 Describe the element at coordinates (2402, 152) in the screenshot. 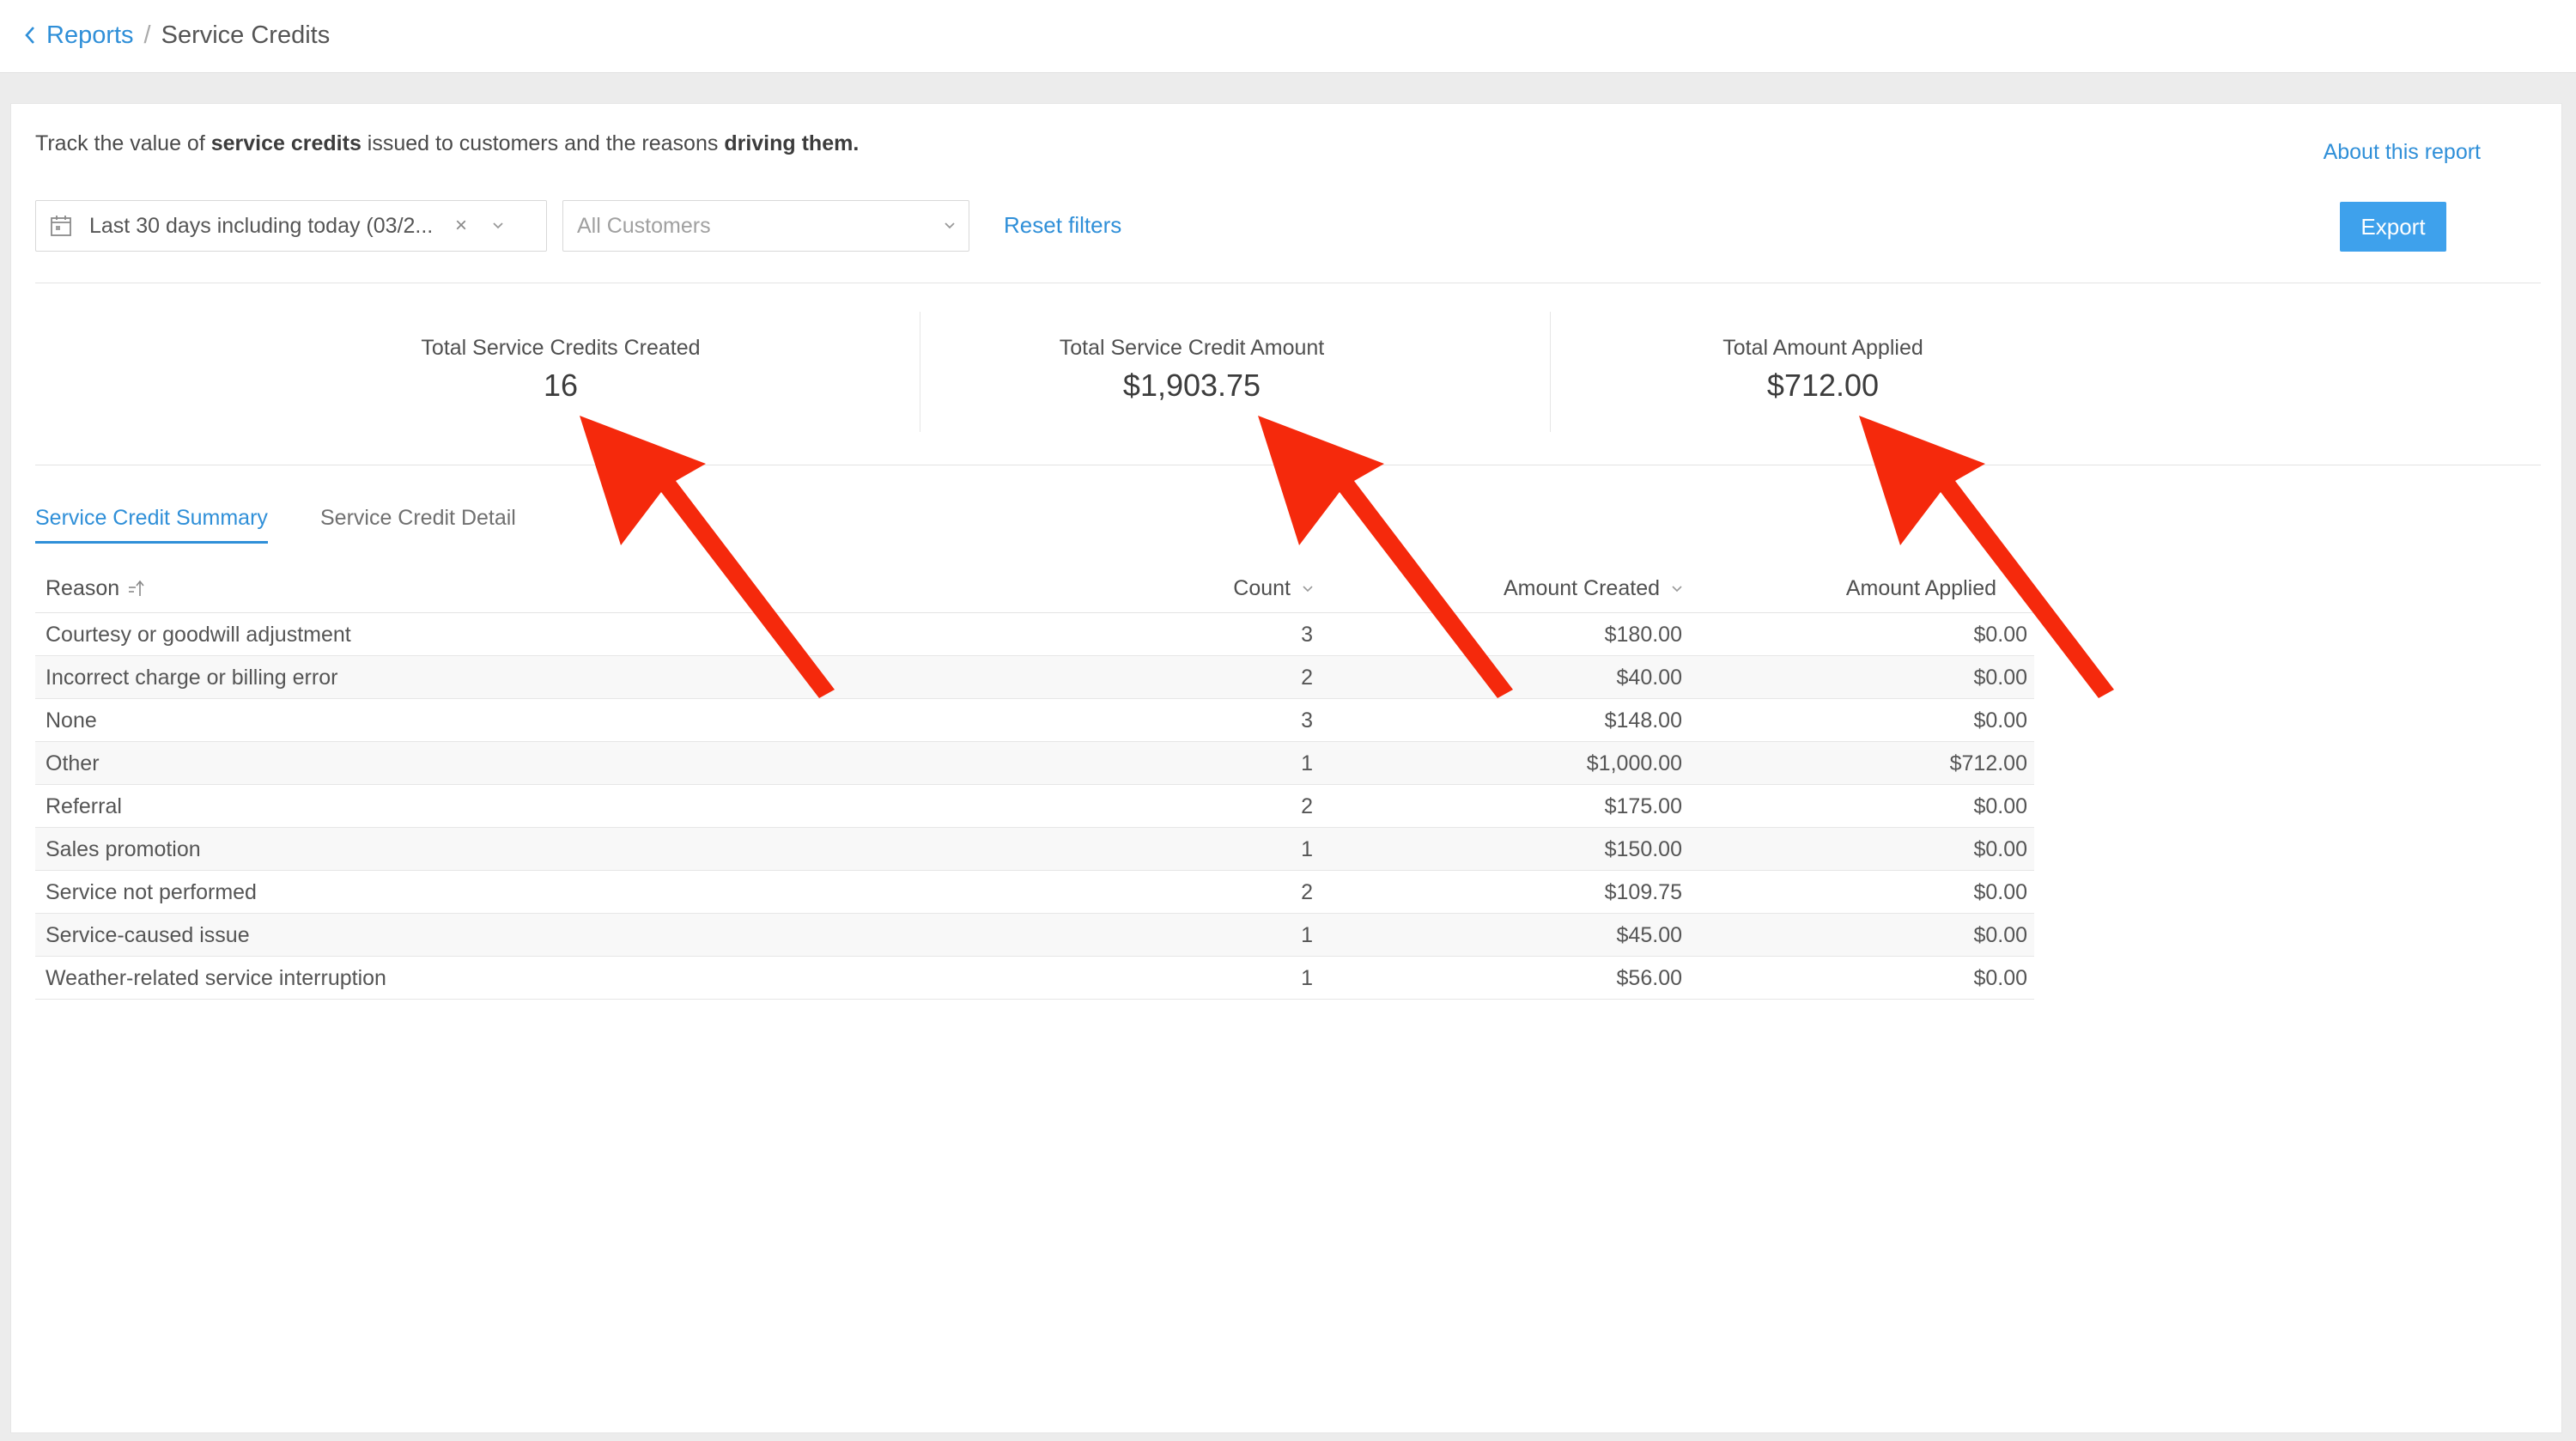

I see `about-report-link: About this report` at that location.